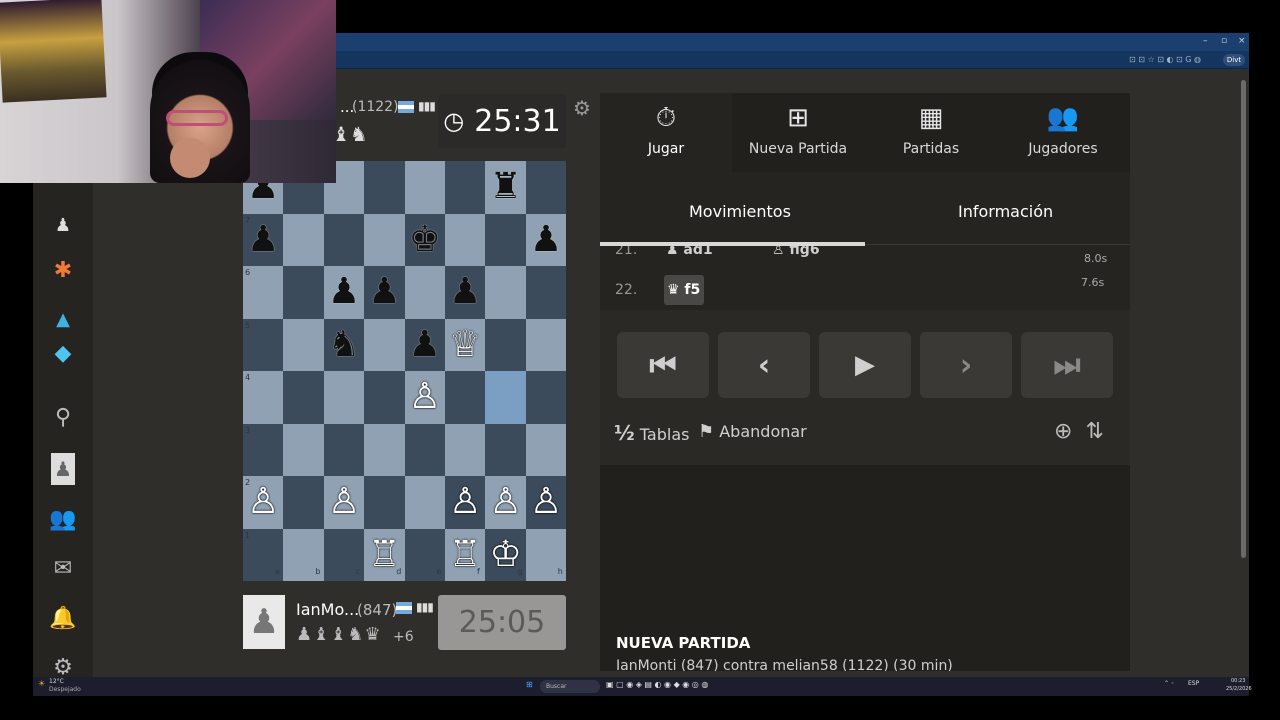  What do you see at coordinates (1193, 683) in the screenshot?
I see `language-indicator: ESP` at bounding box center [1193, 683].